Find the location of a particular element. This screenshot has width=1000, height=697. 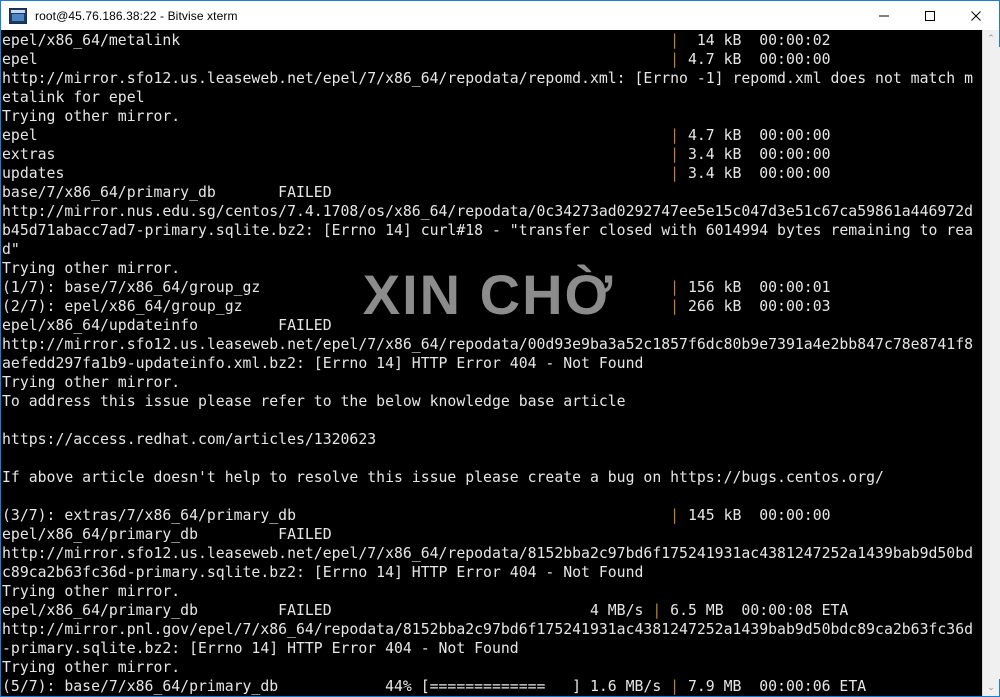

close-button is located at coordinates (976, 15).